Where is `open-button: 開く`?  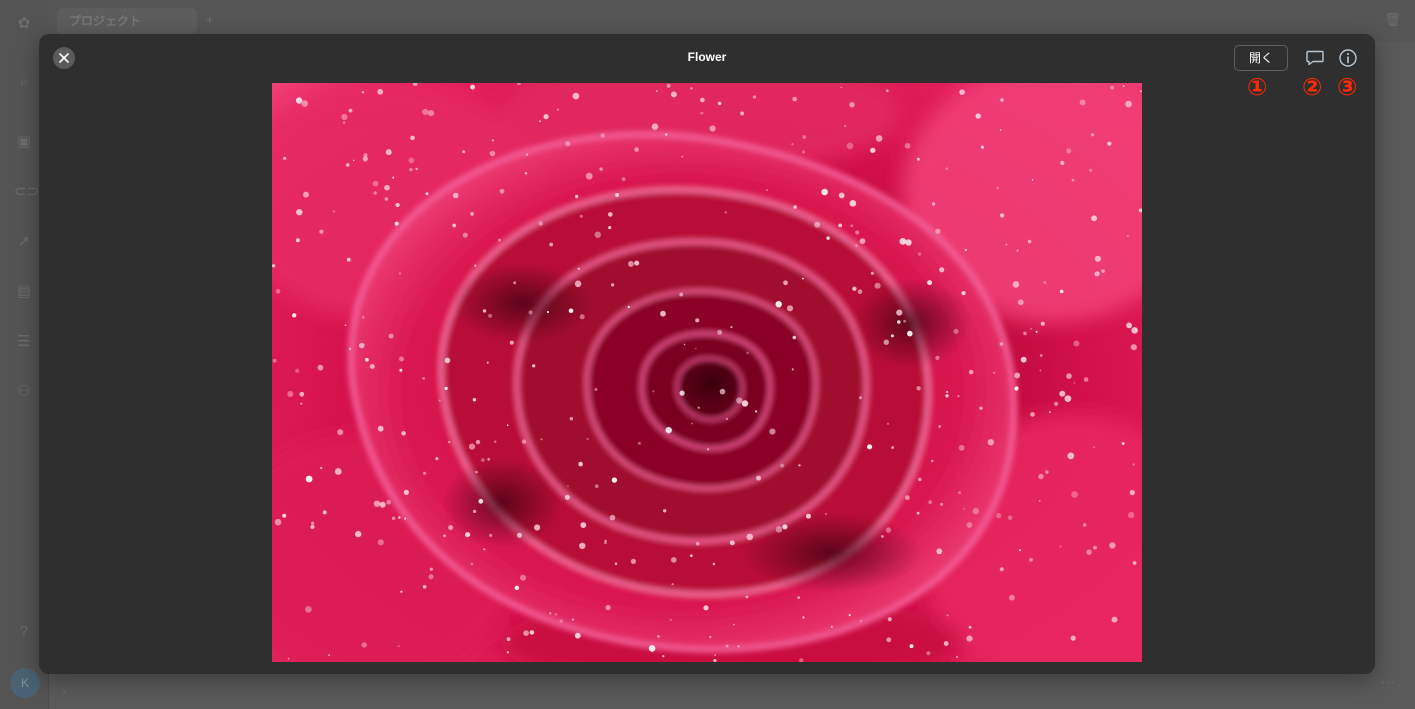 open-button: 開く is located at coordinates (1261, 58).